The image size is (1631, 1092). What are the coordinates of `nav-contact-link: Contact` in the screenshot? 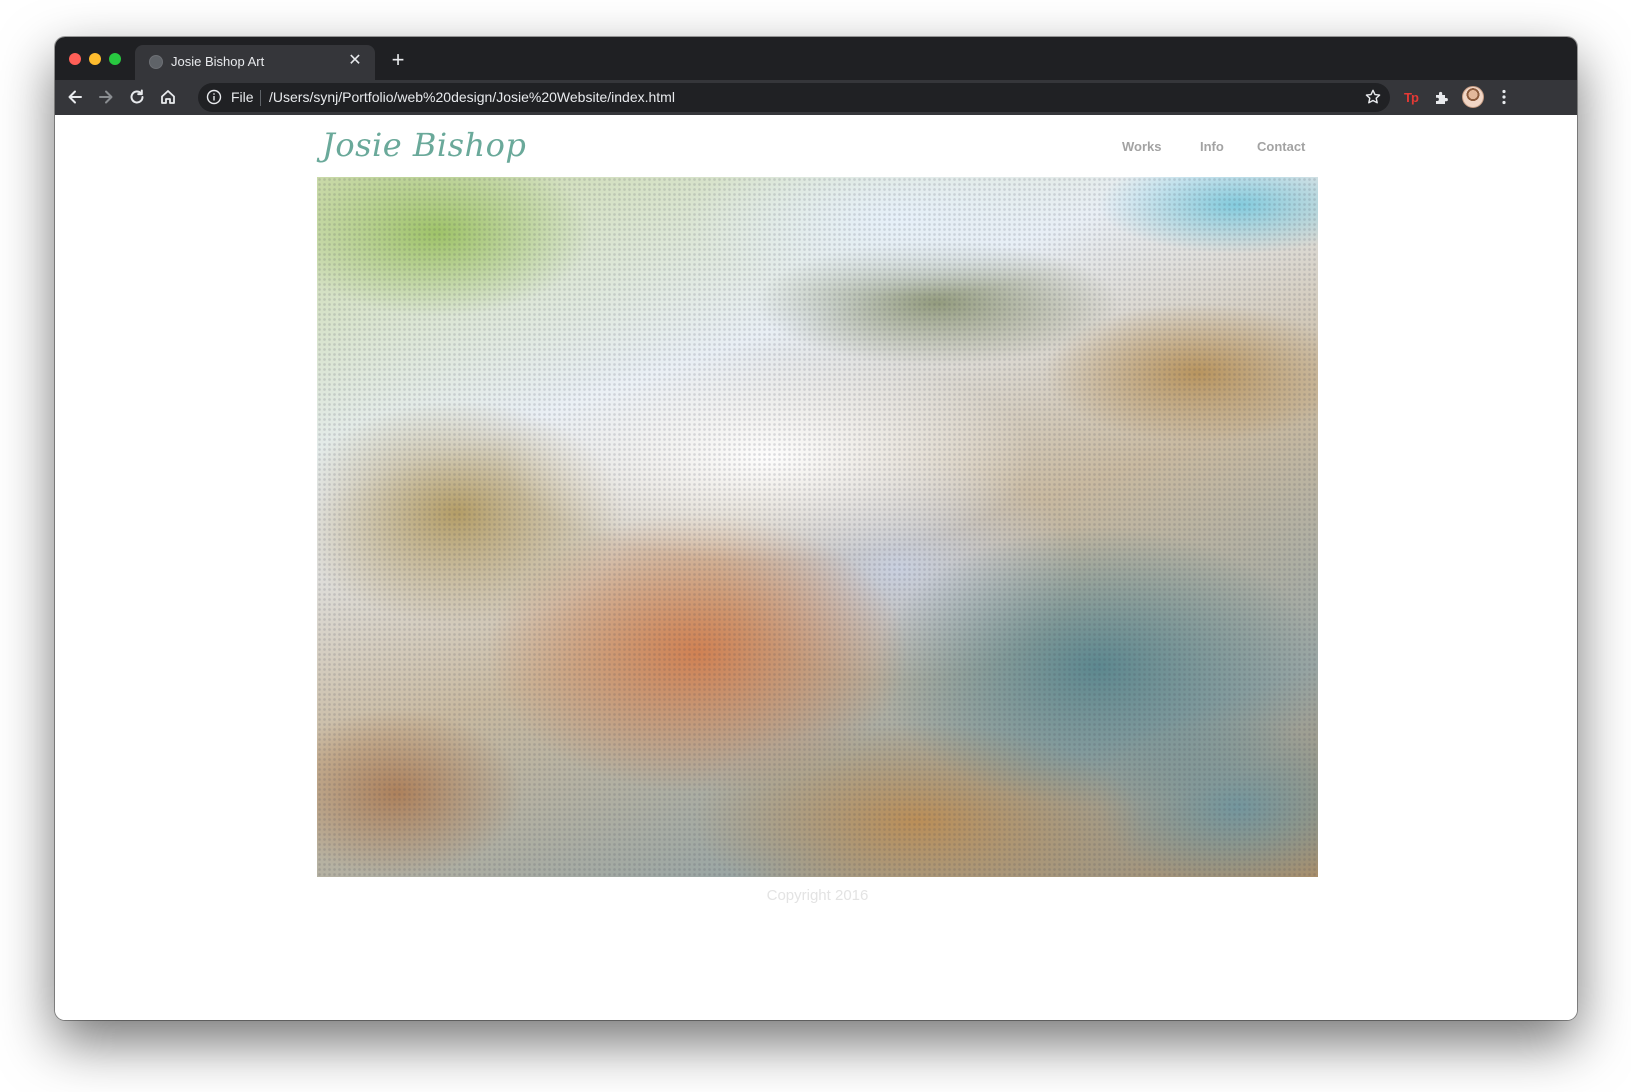 It's located at (1281, 146).